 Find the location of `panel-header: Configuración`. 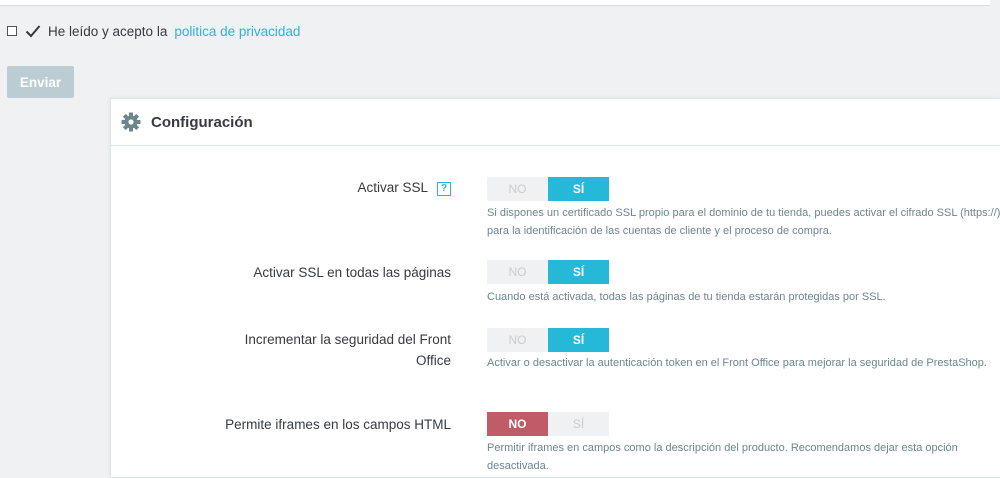

panel-header: Configuración is located at coordinates (555, 122).